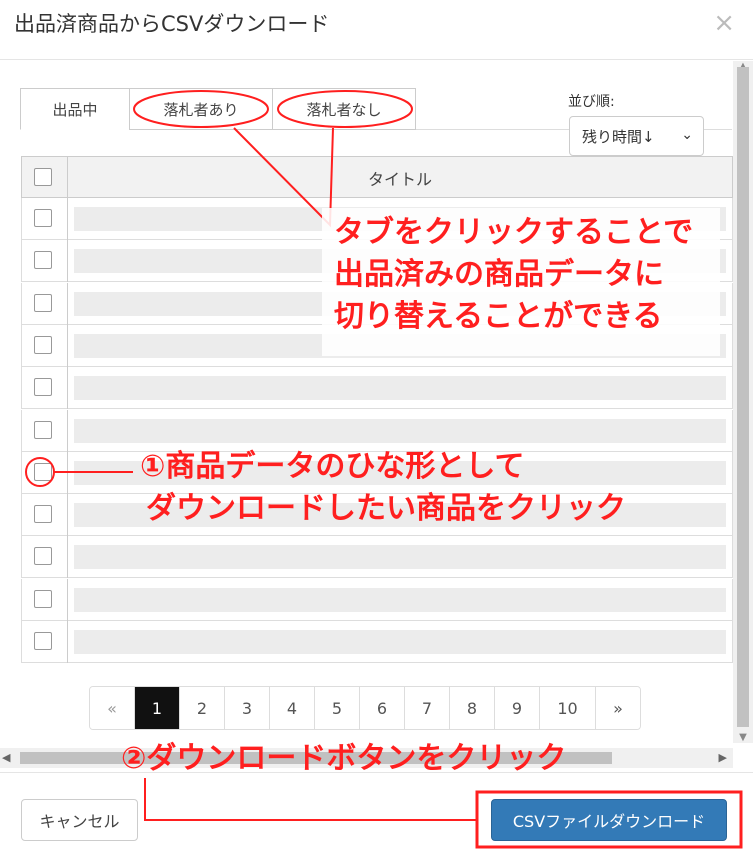  Describe the element at coordinates (617, 708) in the screenshot. I see `page-next: »` at that location.